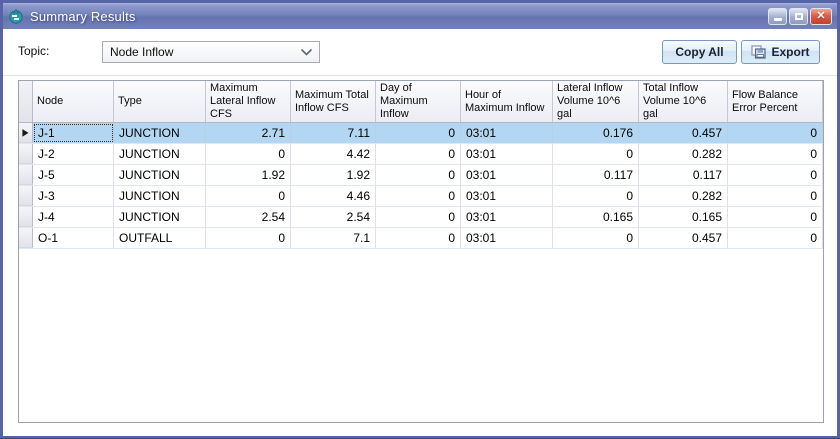 The width and height of the screenshot is (840, 439). I want to click on column-header: Flow Balance Error Percent, so click(775, 101).